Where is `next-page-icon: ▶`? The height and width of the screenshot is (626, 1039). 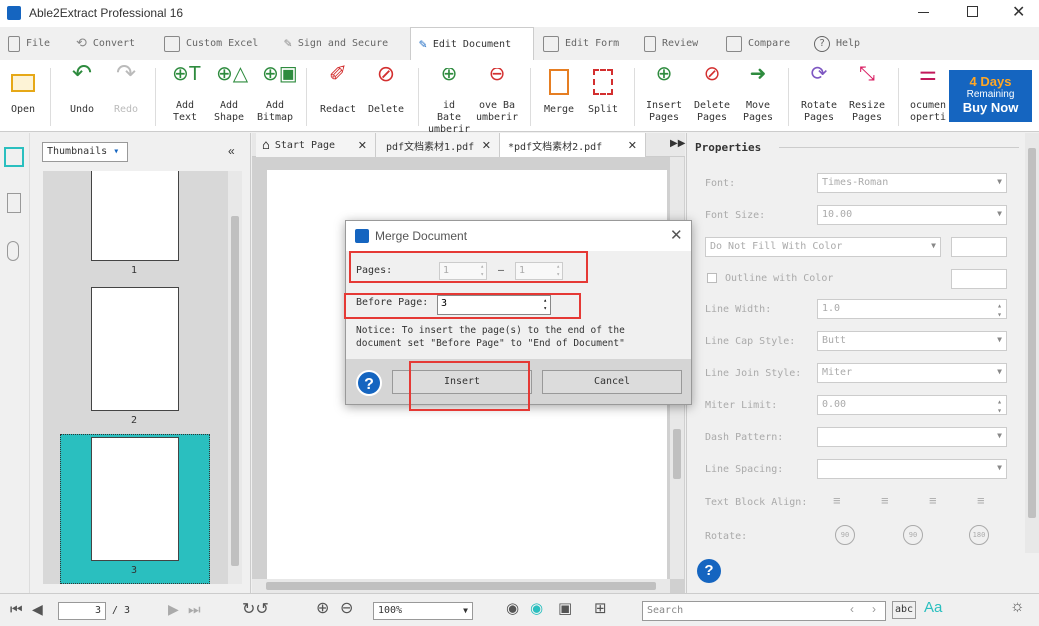
next-page-icon: ▶ is located at coordinates (173, 609).